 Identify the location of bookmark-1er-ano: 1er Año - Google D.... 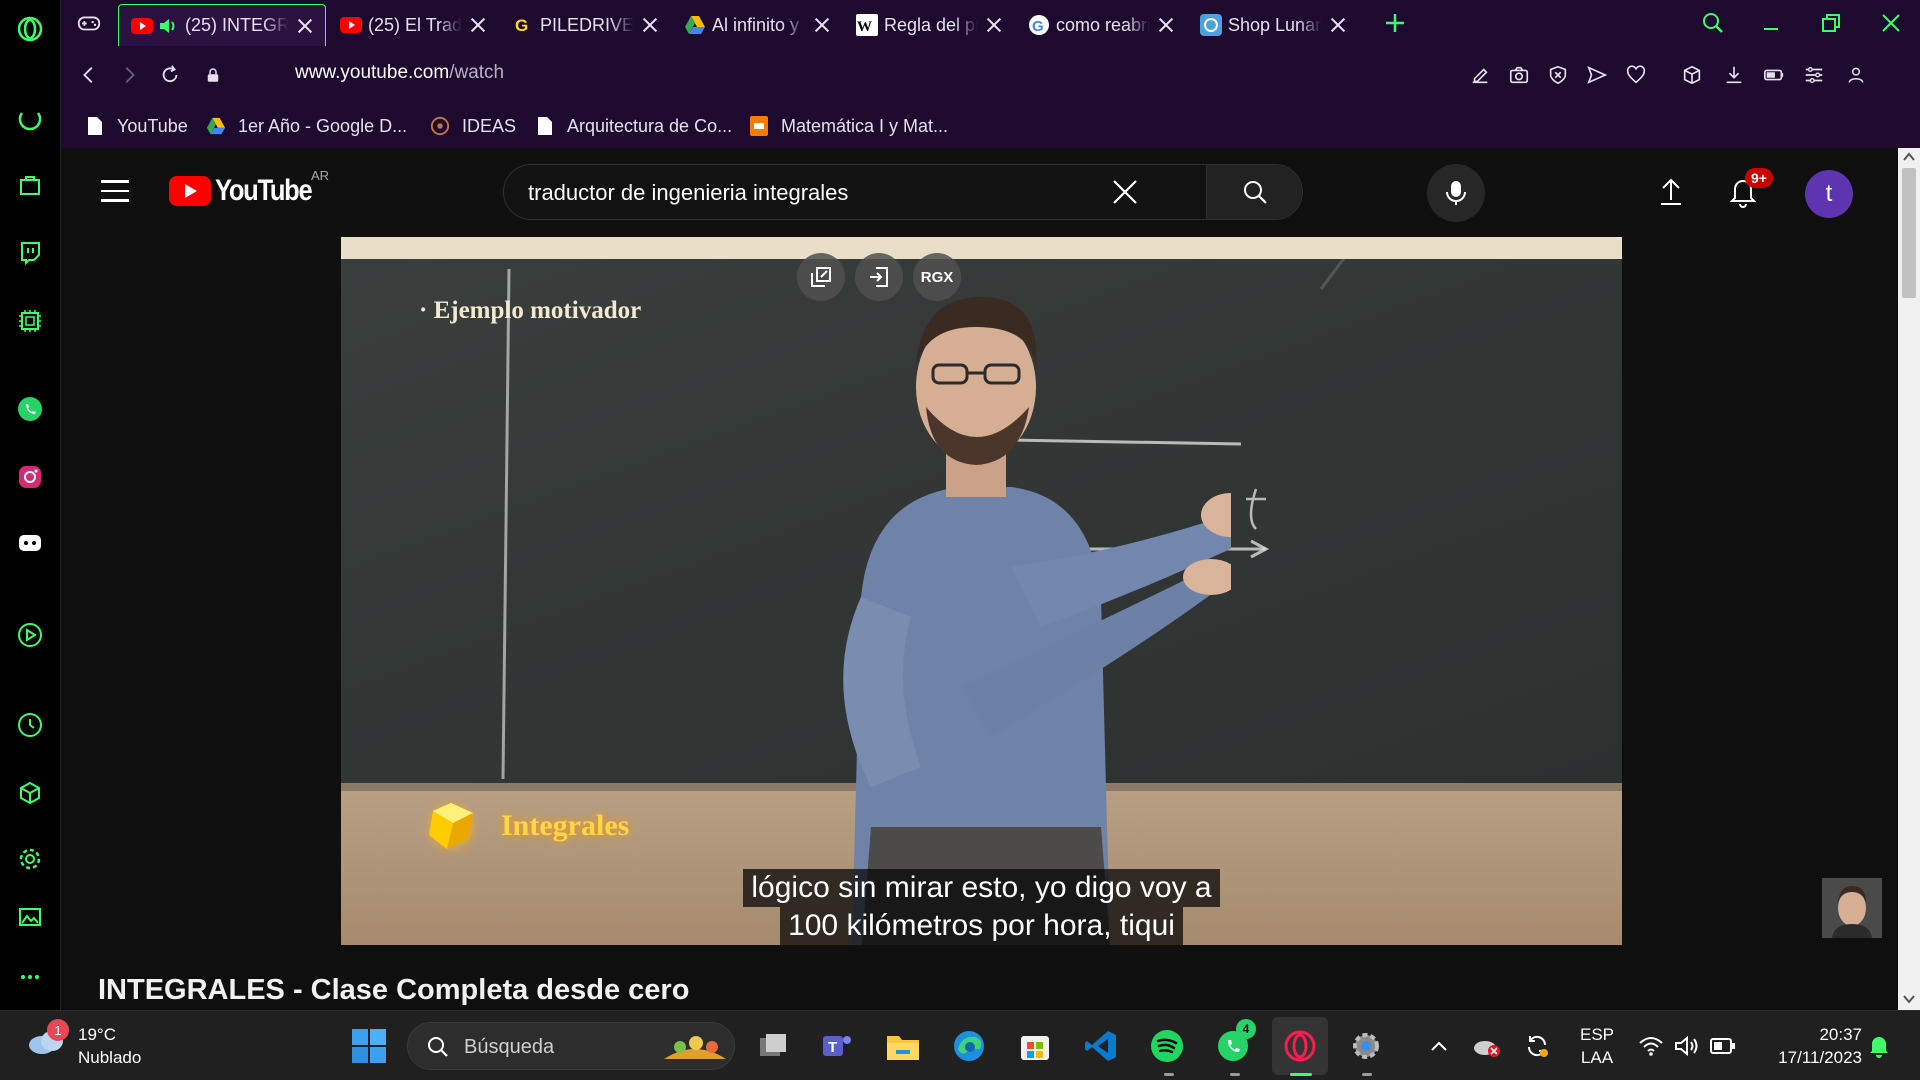
(306, 126).